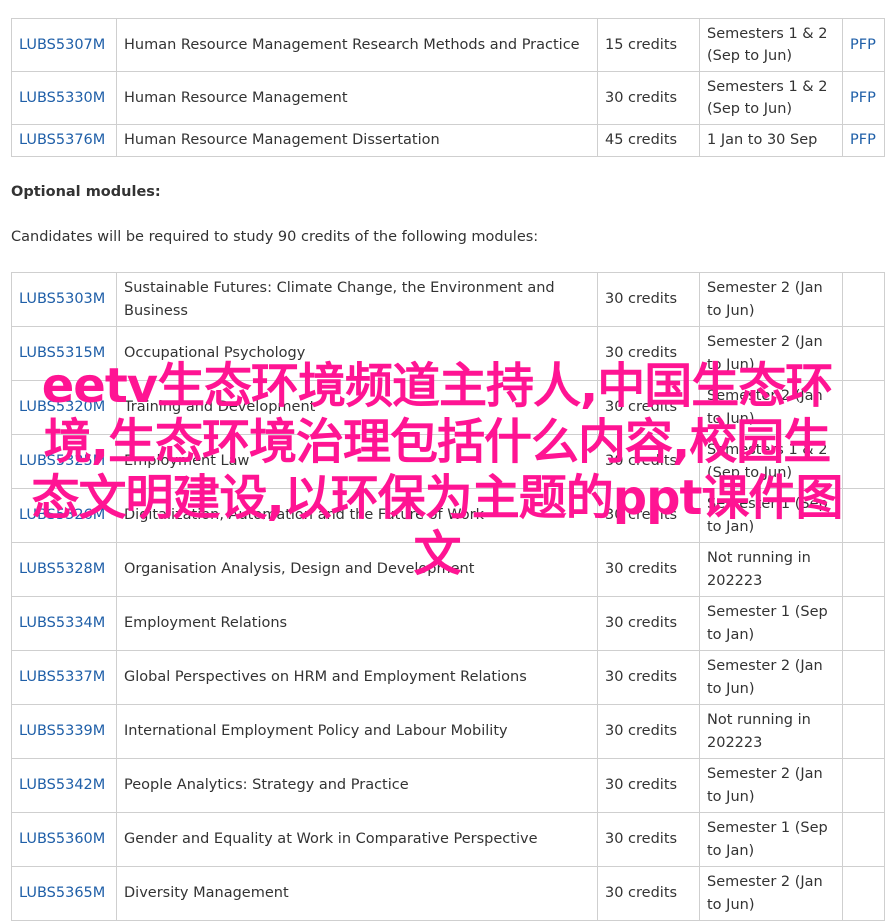 This screenshot has width=895, height=922. I want to click on module-title: Diversity Management, so click(357, 893).